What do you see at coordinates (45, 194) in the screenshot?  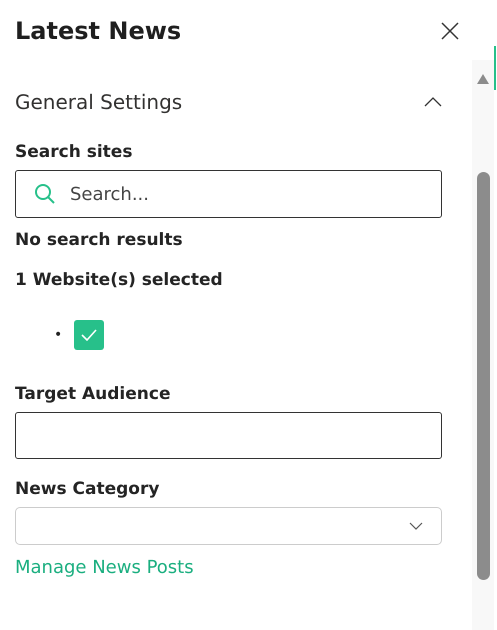 I see `search-icon` at bounding box center [45, 194].